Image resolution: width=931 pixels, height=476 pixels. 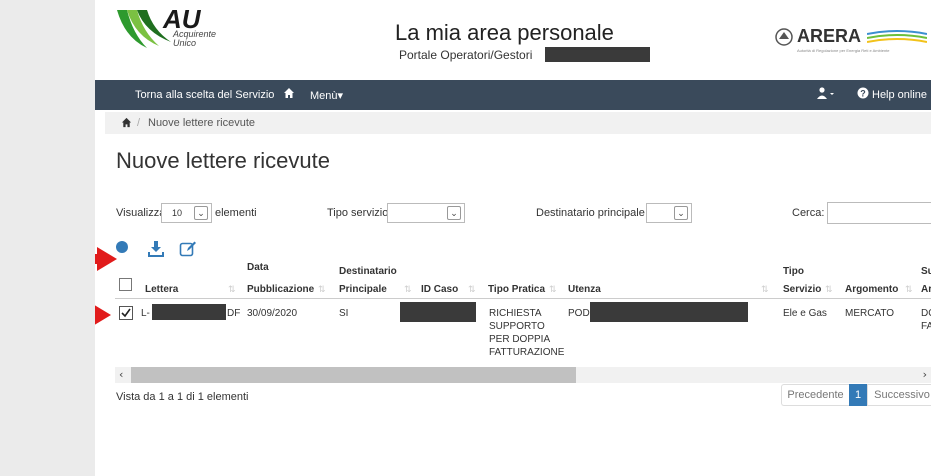 I want to click on redacted-lettera, so click(x=189, y=312).